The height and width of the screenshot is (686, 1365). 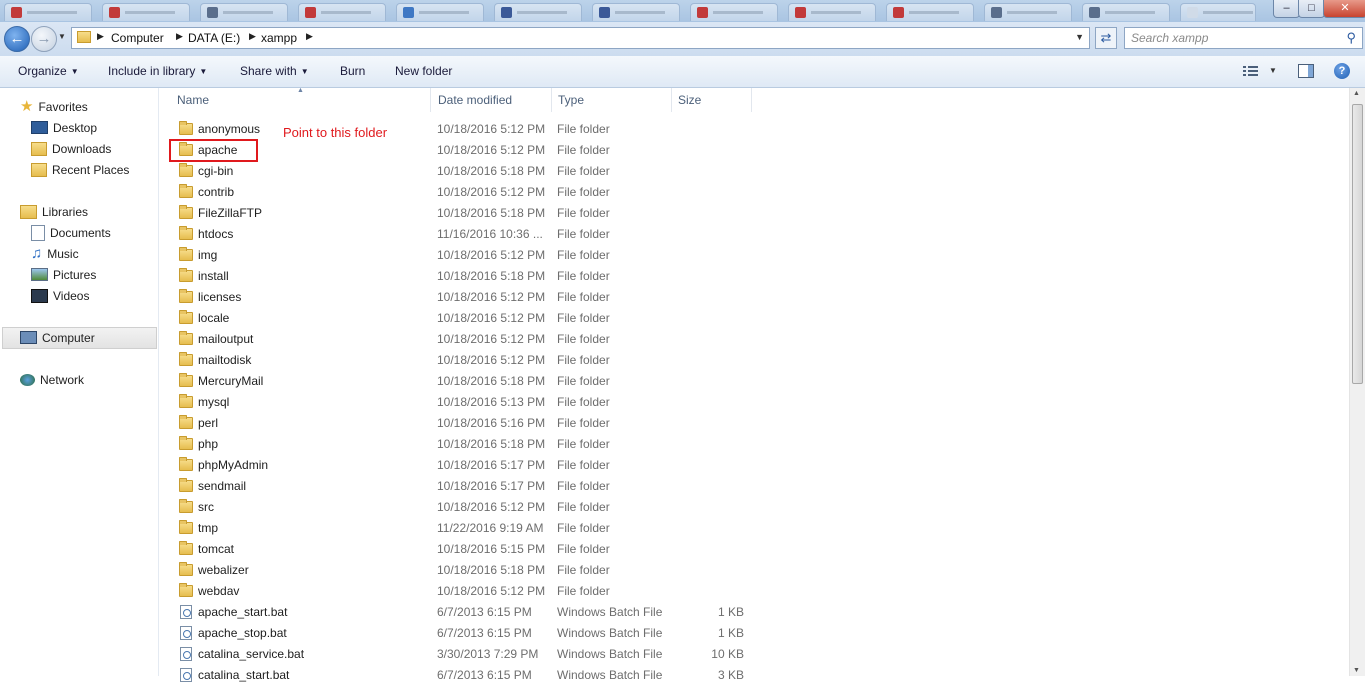 What do you see at coordinates (1357, 244) in the screenshot?
I see `scrollbar-thumb` at bounding box center [1357, 244].